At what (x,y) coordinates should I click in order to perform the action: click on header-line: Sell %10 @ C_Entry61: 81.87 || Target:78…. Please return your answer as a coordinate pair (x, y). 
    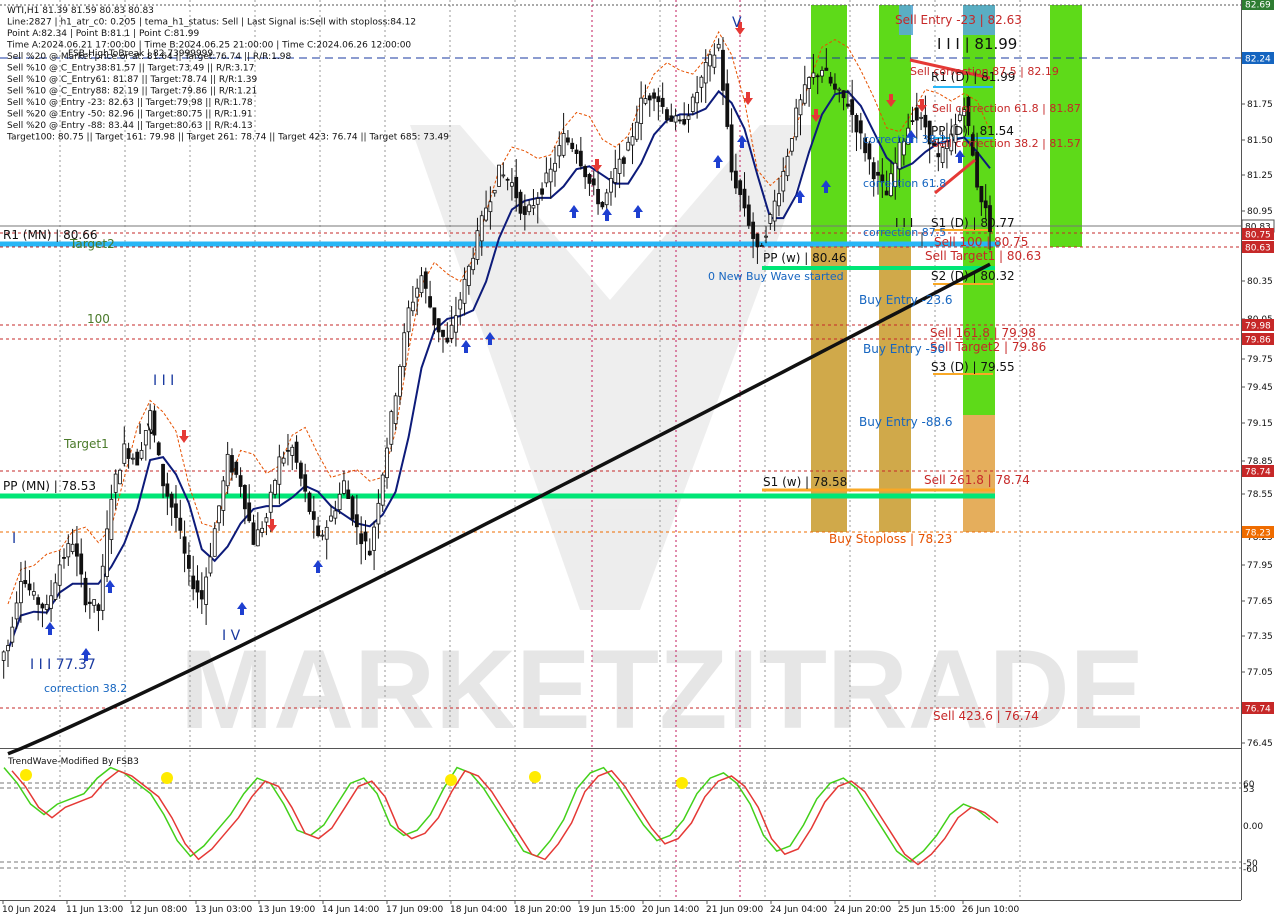
    Looking at the image, I should click on (132, 80).